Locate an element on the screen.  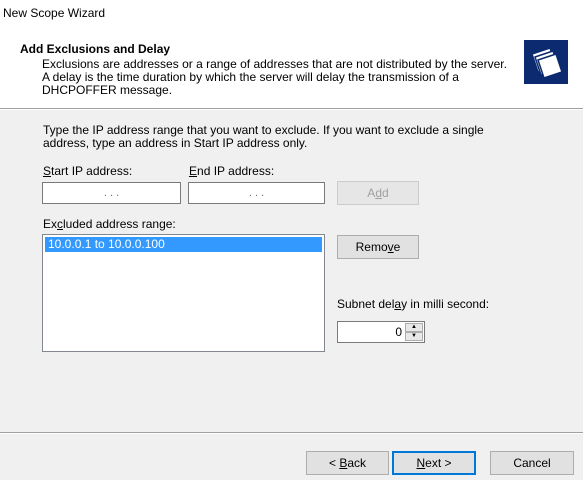
list-item: 10.0.0.1 to 10.0.0.100 is located at coordinates (183, 244).